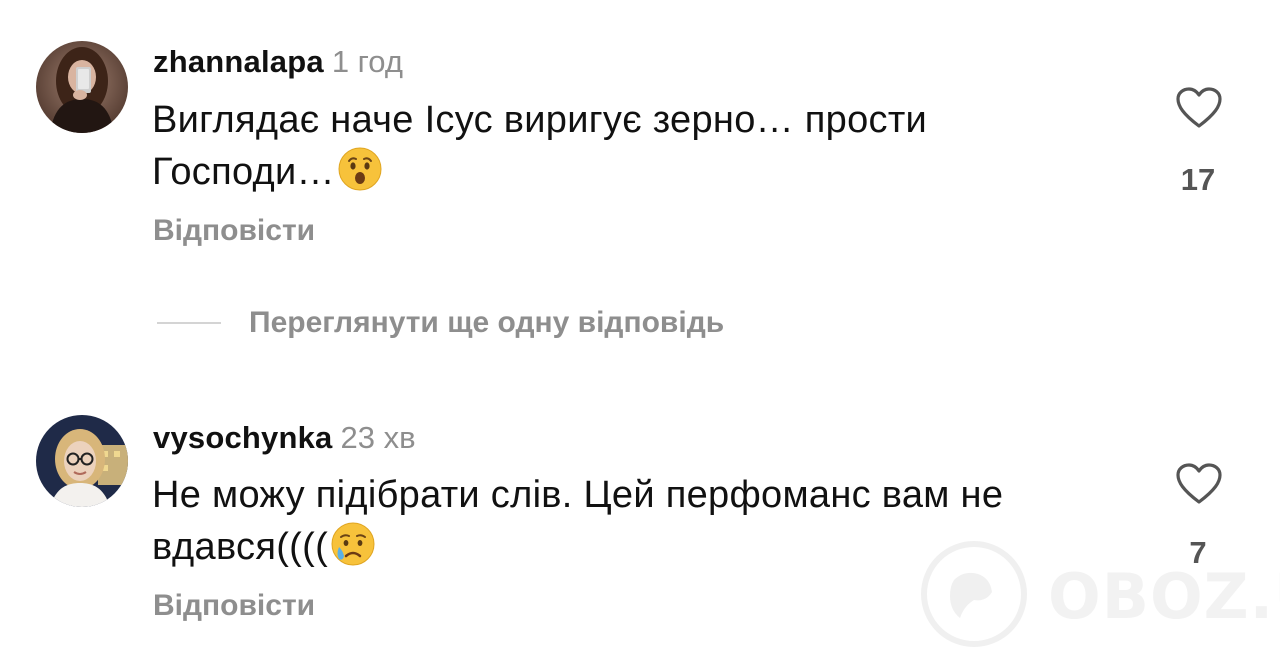 This screenshot has width=1280, height=667. Describe the element at coordinates (1164, 596) in the screenshot. I see `watermark-text: OBOZ.UA` at that location.